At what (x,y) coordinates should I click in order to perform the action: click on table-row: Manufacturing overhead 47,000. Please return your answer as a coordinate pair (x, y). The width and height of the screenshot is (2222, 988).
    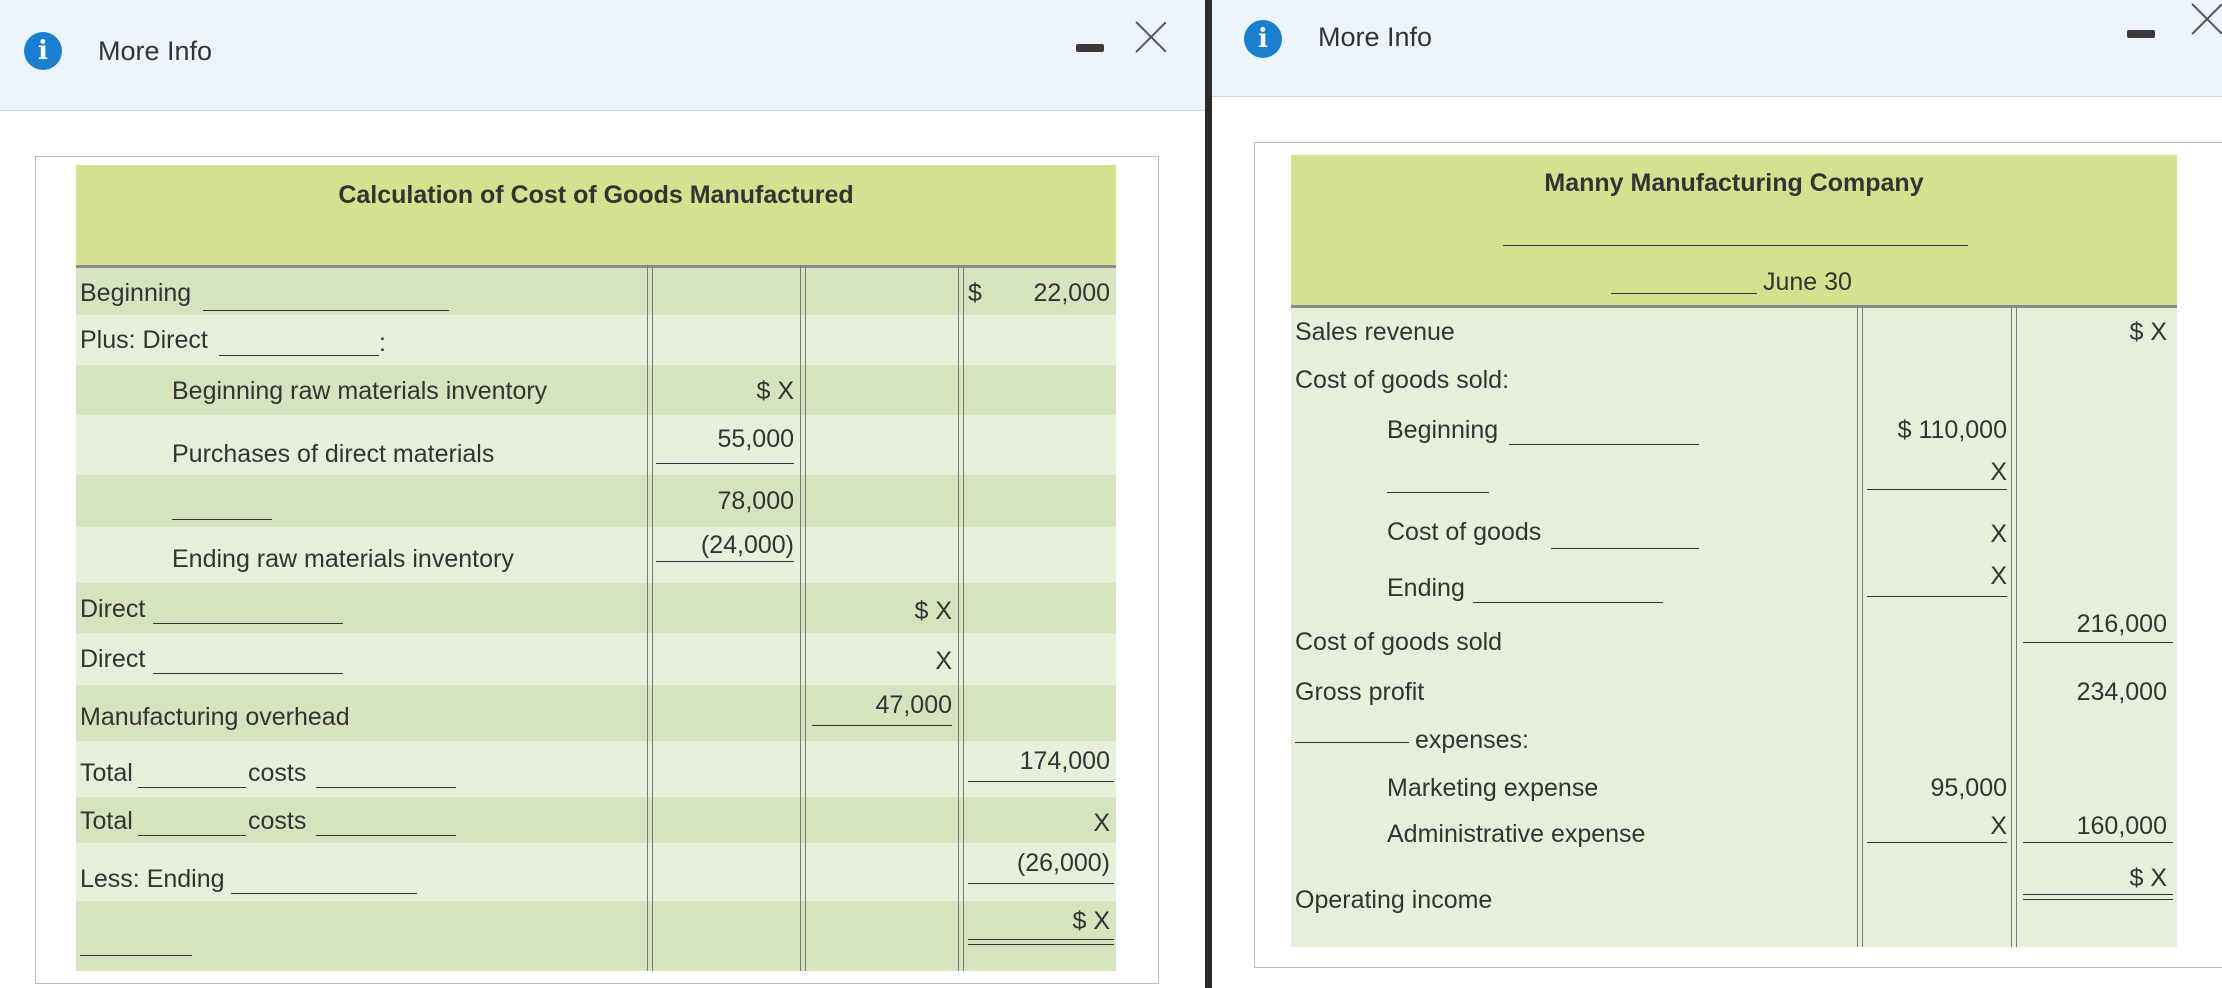
    Looking at the image, I should click on (596, 713).